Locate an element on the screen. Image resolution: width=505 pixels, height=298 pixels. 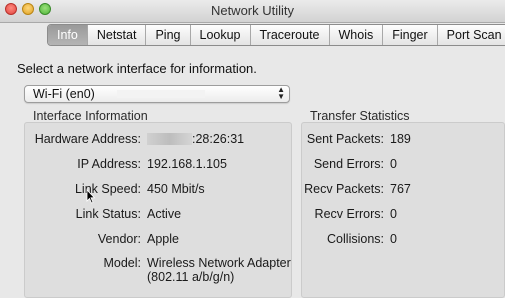
recv-errors-label: Recv Errors: is located at coordinates (349, 214).